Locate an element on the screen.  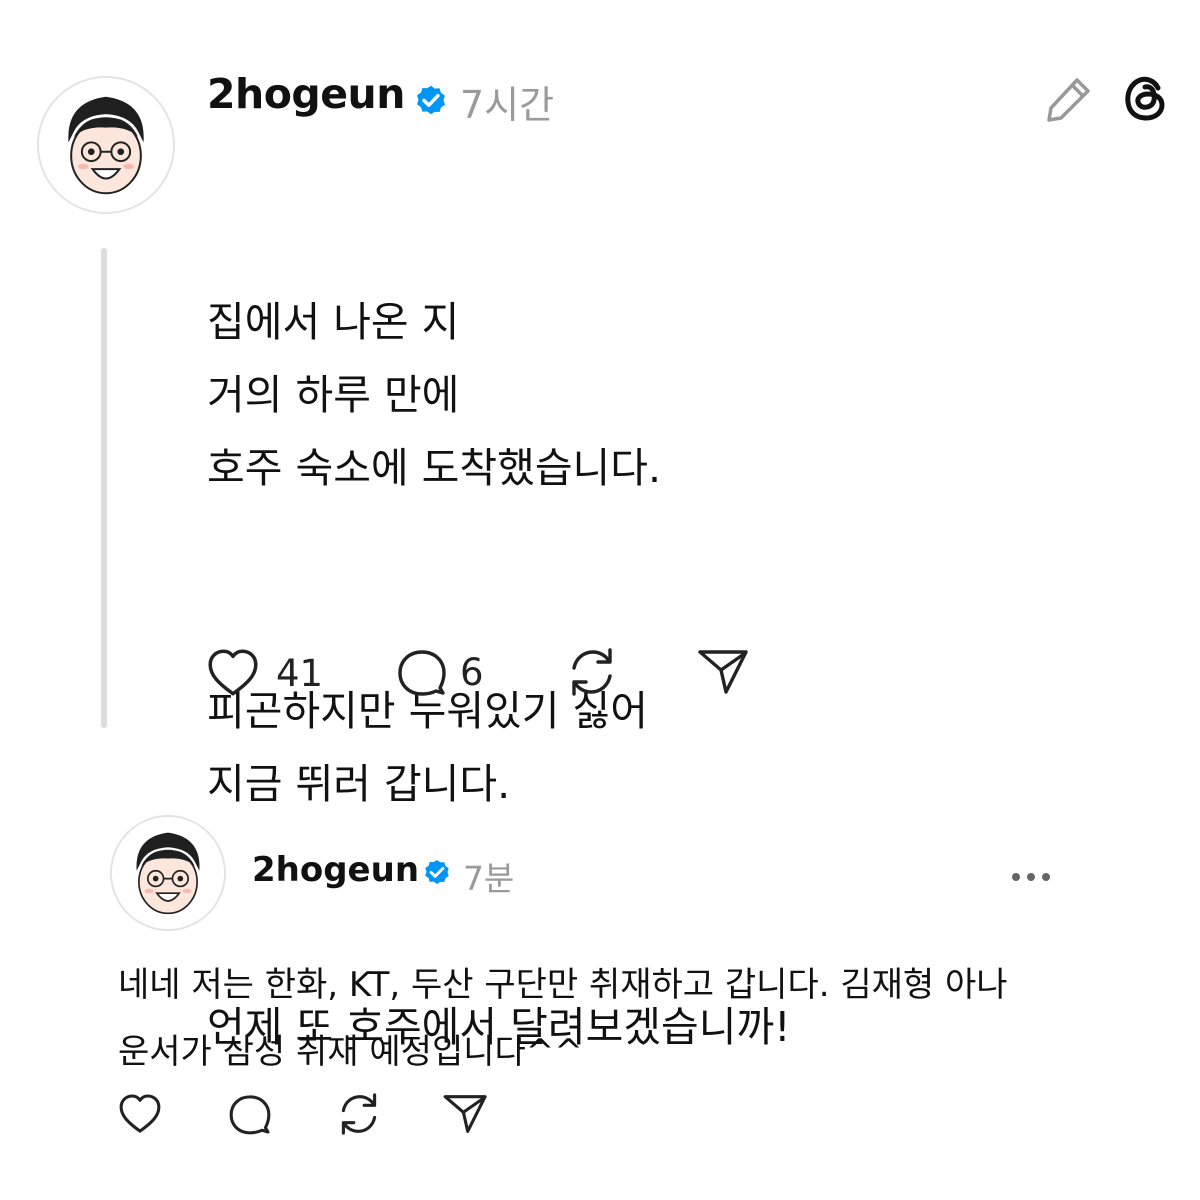
reply-avatar is located at coordinates (168, 873).